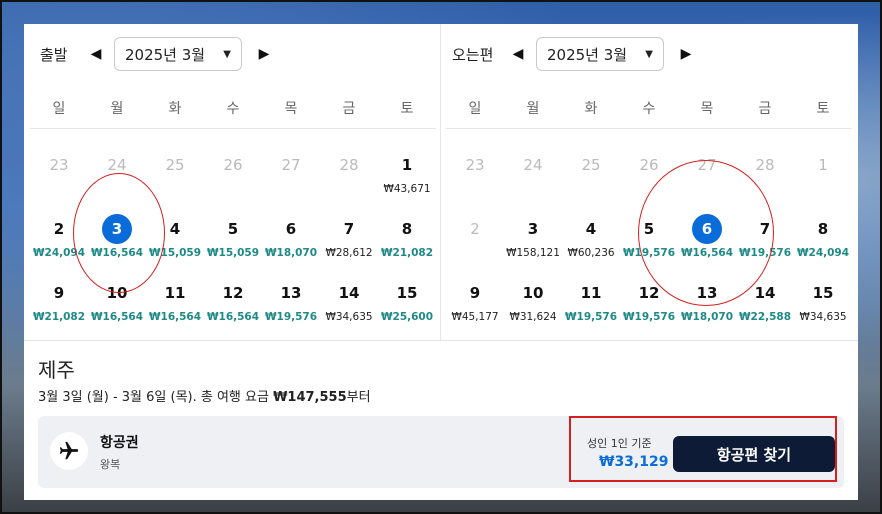 This screenshot has height=514, width=882. What do you see at coordinates (765, 310) in the screenshot?
I see `calendar-day: 14 ₩22,588` at bounding box center [765, 310].